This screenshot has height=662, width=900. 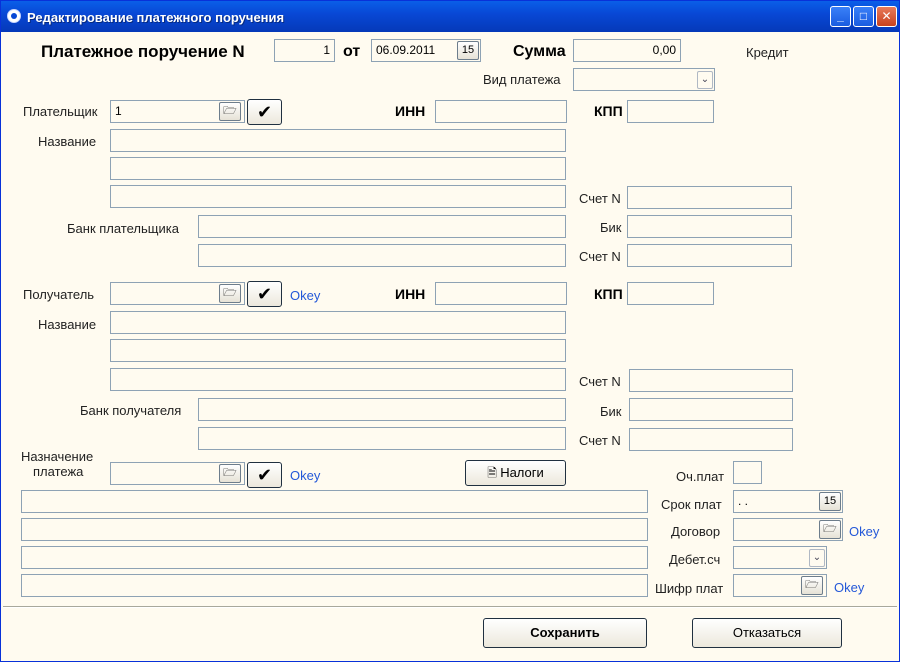 What do you see at coordinates (352, 51) in the screenshot?
I see `from-label: от` at bounding box center [352, 51].